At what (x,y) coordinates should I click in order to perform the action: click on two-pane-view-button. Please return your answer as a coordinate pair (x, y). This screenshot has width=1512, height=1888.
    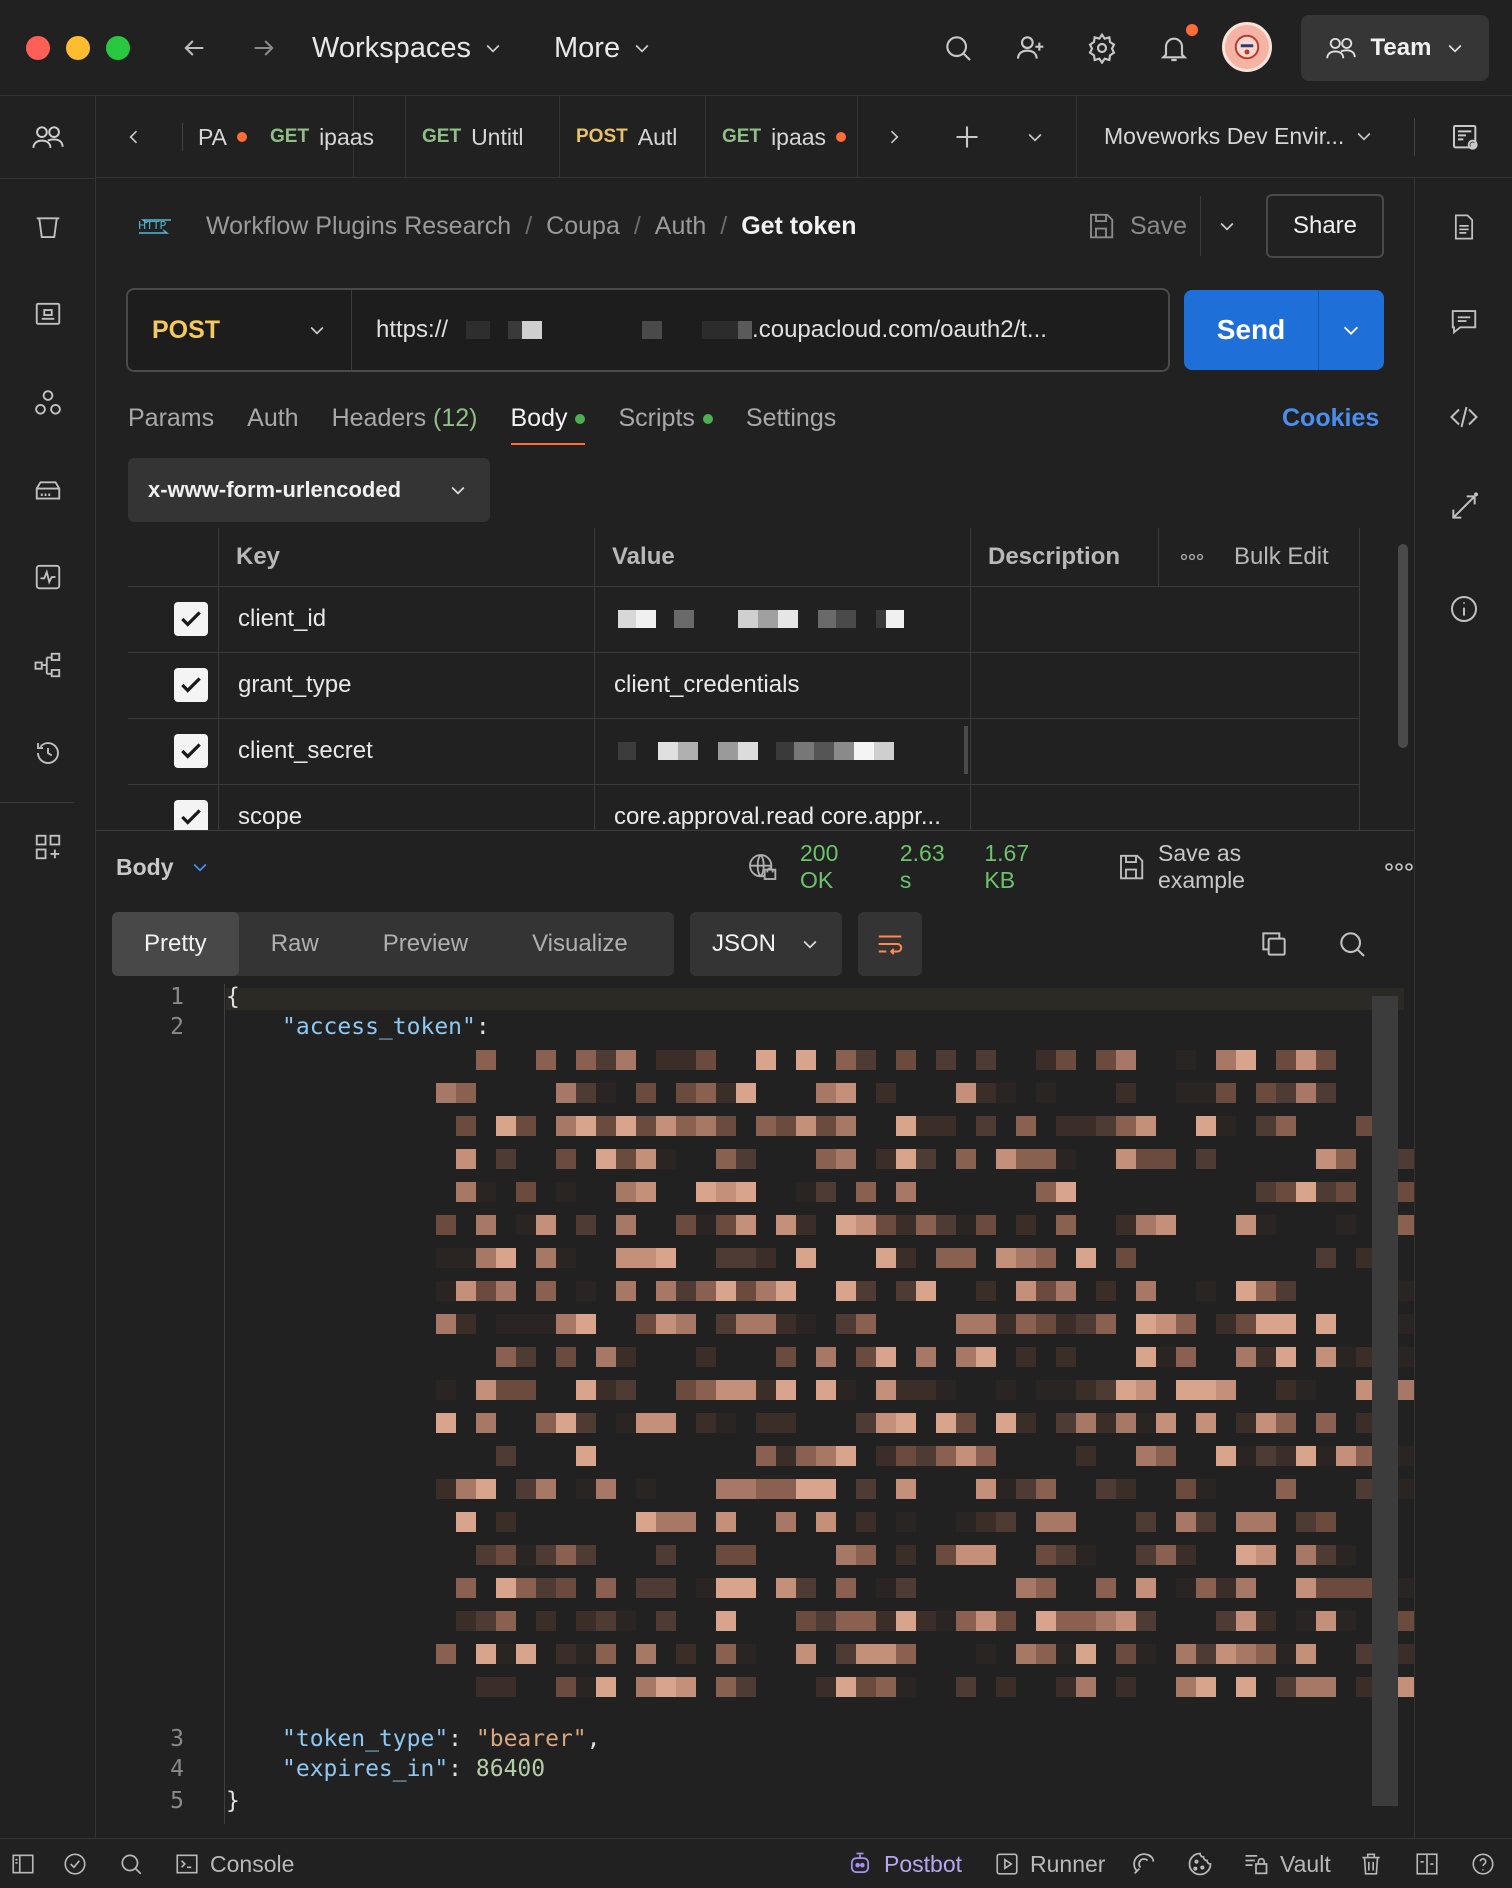
    Looking at the image, I should click on (1427, 1863).